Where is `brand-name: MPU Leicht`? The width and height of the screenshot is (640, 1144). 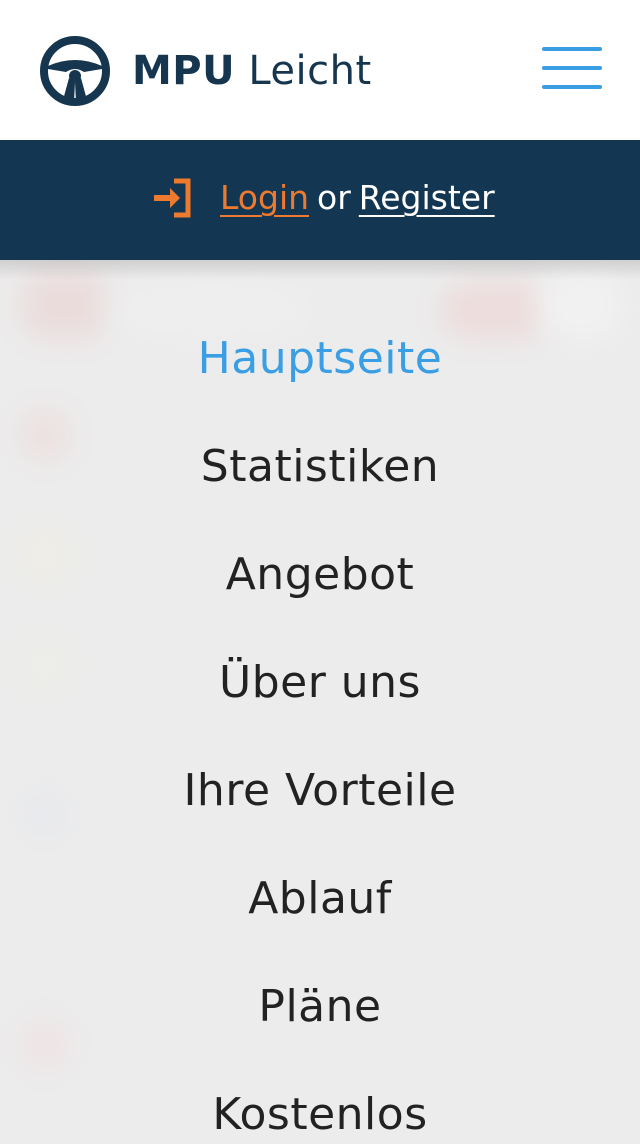
brand-name: MPU Leicht is located at coordinates (252, 71).